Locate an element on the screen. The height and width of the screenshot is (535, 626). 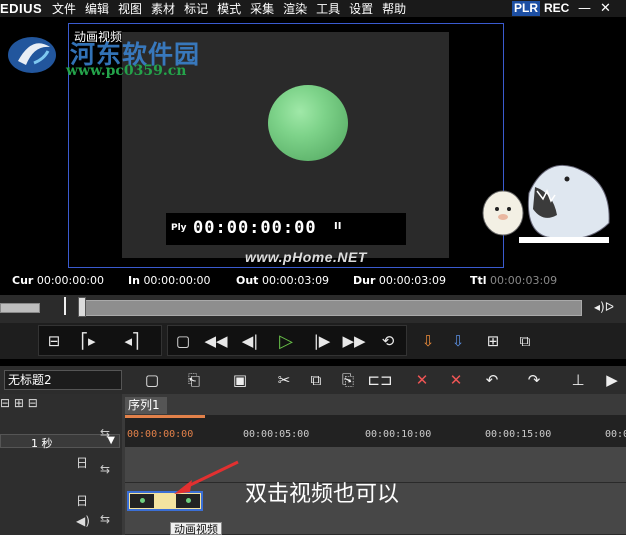
menu-settings: 设置 is located at coordinates (361, 8).